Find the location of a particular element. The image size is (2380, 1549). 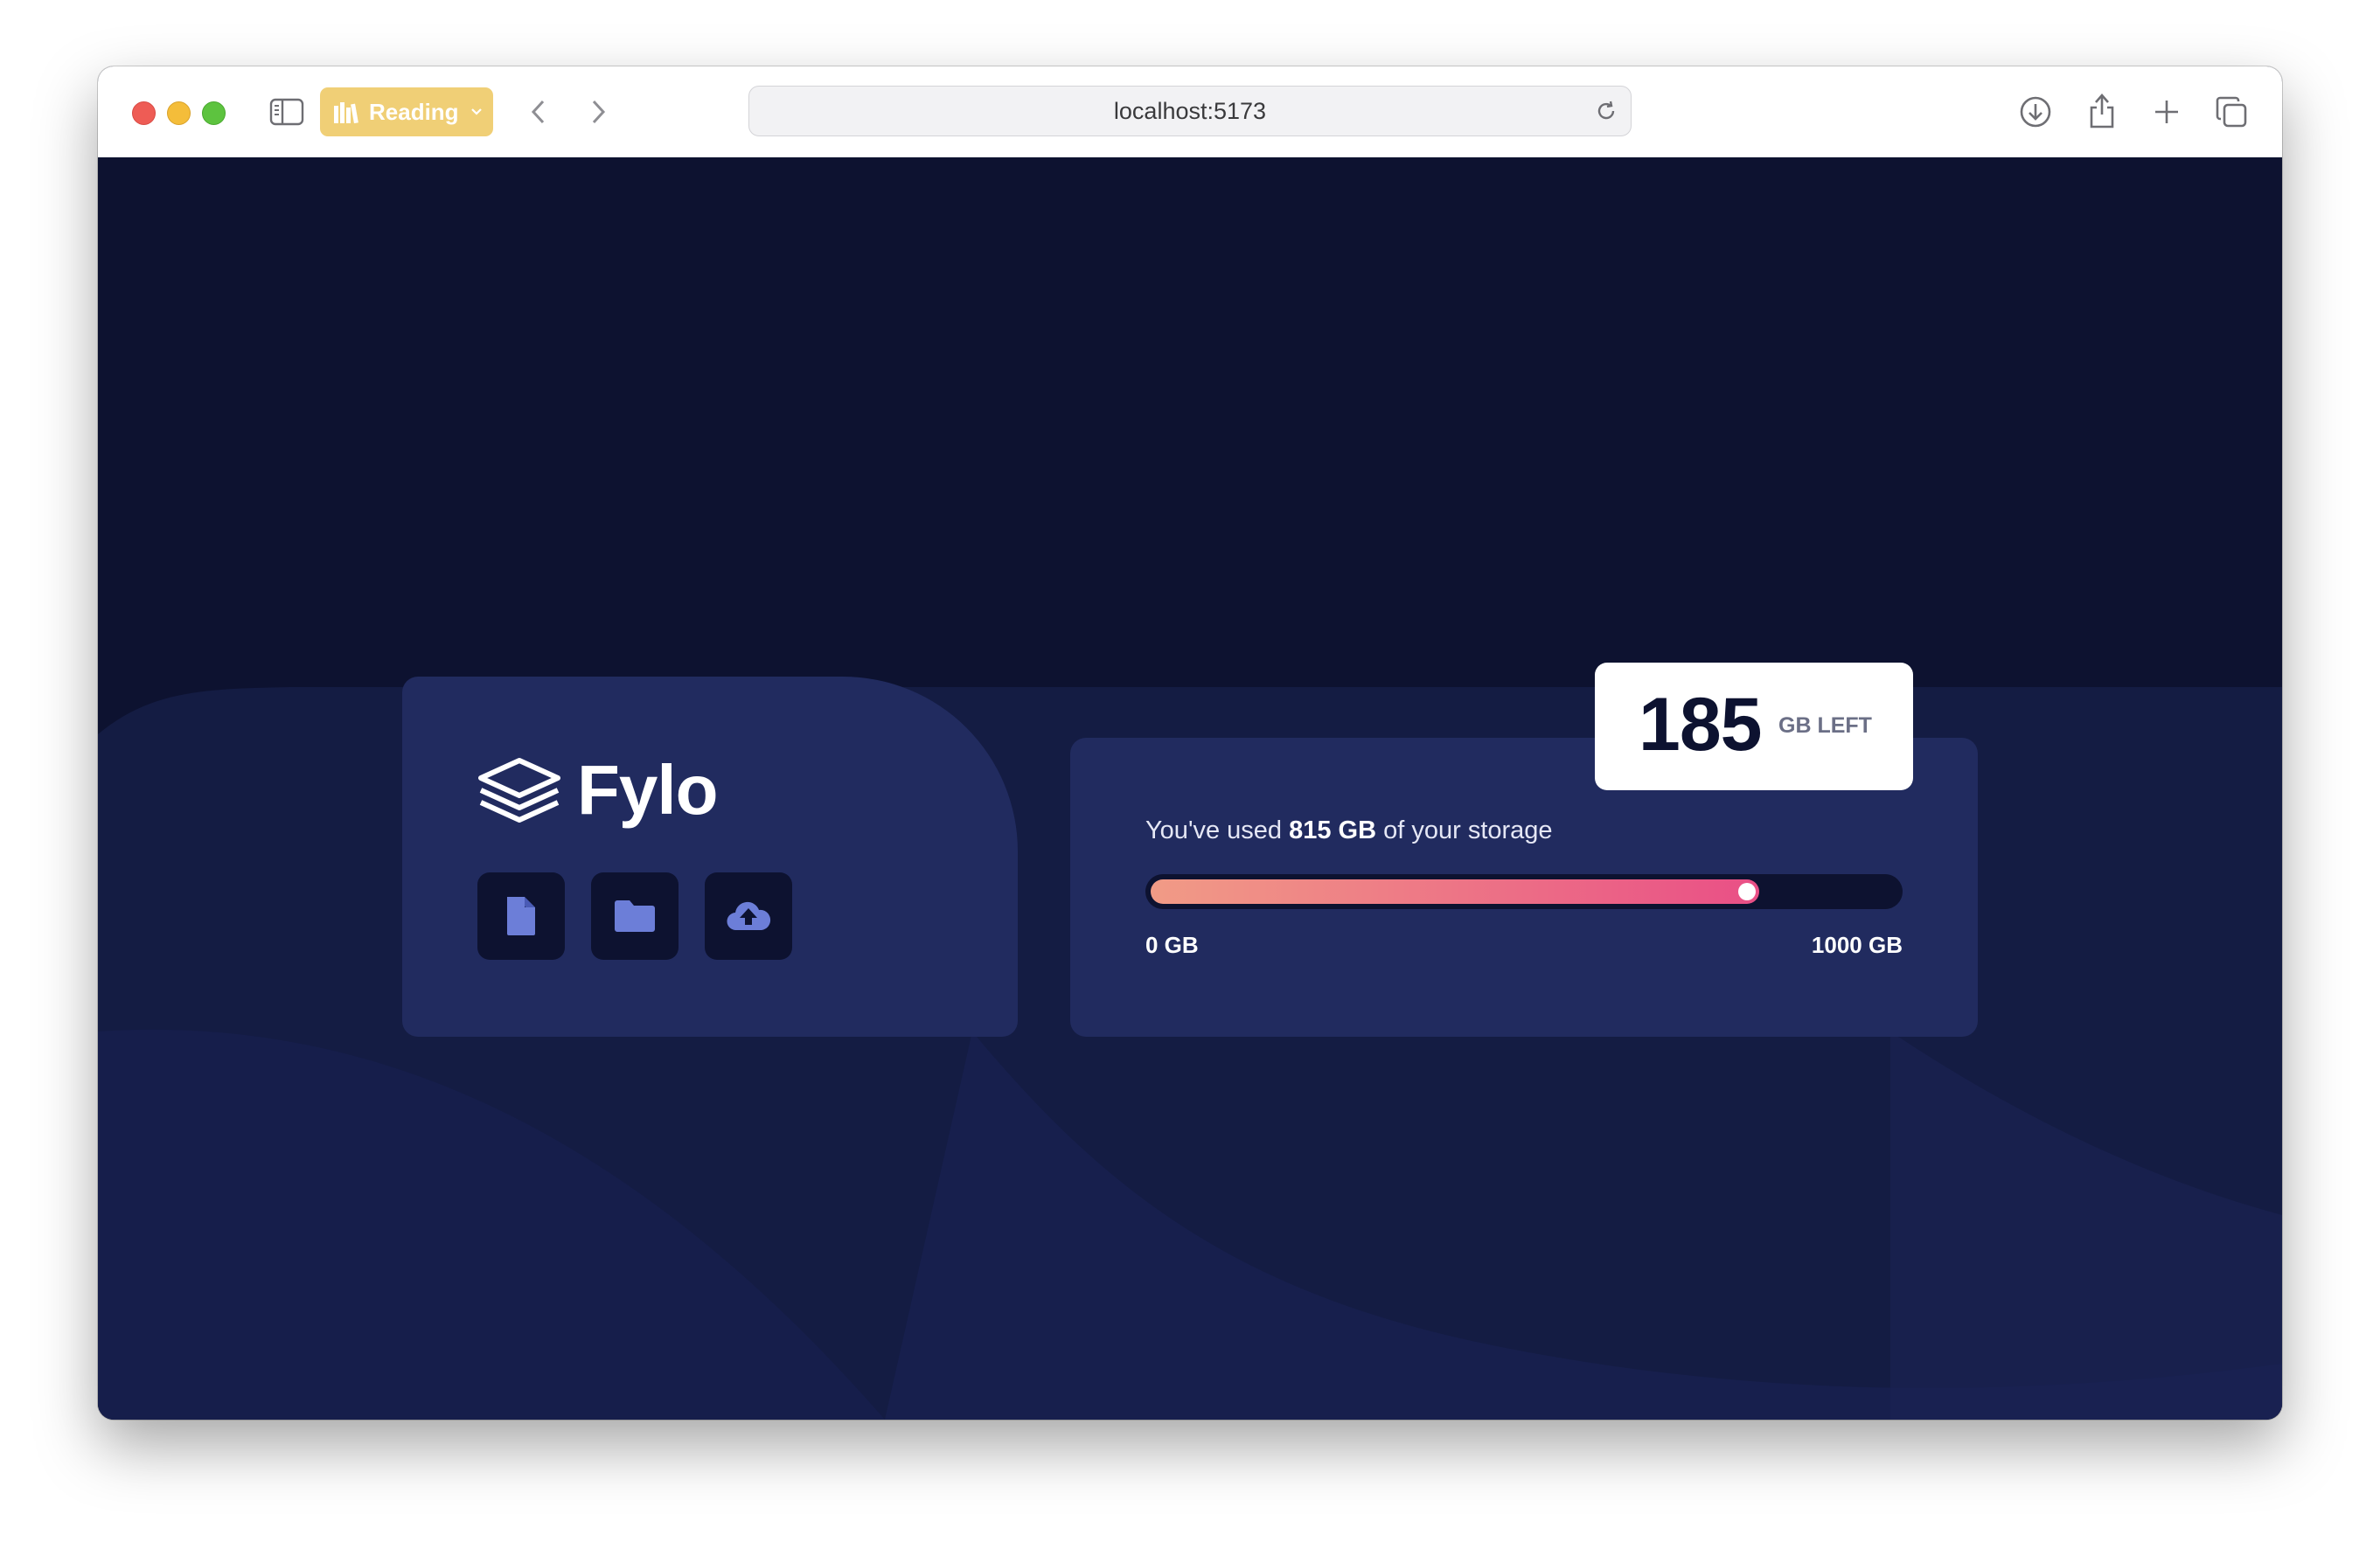

usage-suffix: of your storage is located at coordinates (1464, 830).